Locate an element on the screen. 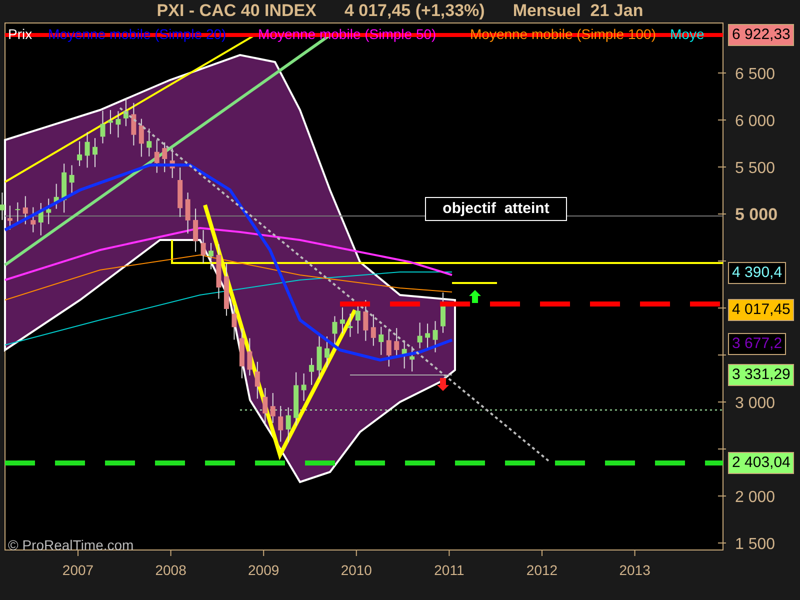 The height and width of the screenshot is (600, 800). price-tag: 4 390,4 is located at coordinates (757, 273).